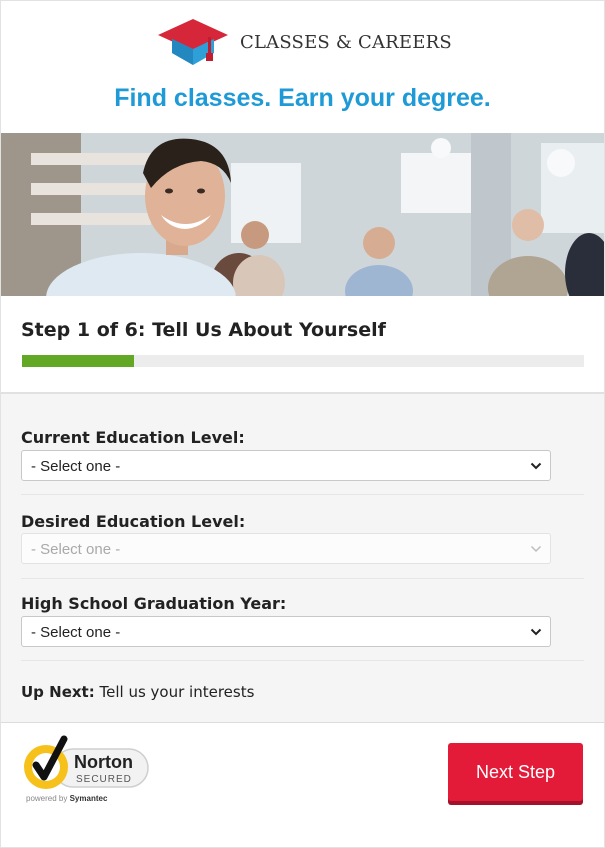 The height and width of the screenshot is (848, 605). What do you see at coordinates (133, 437) in the screenshot?
I see `current-education-label: Current Education Level:` at bounding box center [133, 437].